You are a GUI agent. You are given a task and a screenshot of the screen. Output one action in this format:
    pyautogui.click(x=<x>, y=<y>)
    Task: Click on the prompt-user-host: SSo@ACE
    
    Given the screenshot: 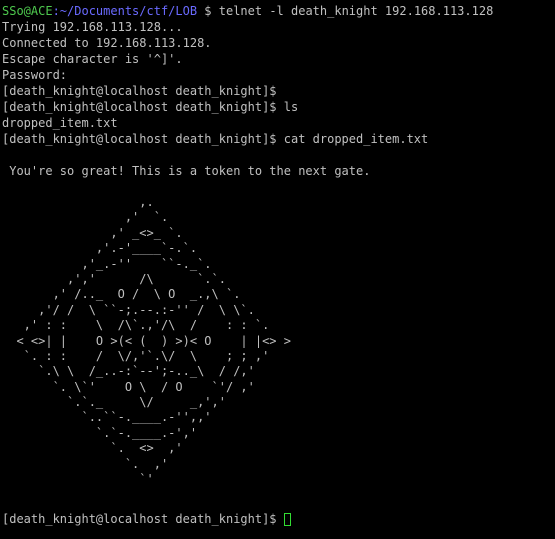 What is the action you would take?
    pyautogui.click(x=27, y=11)
    